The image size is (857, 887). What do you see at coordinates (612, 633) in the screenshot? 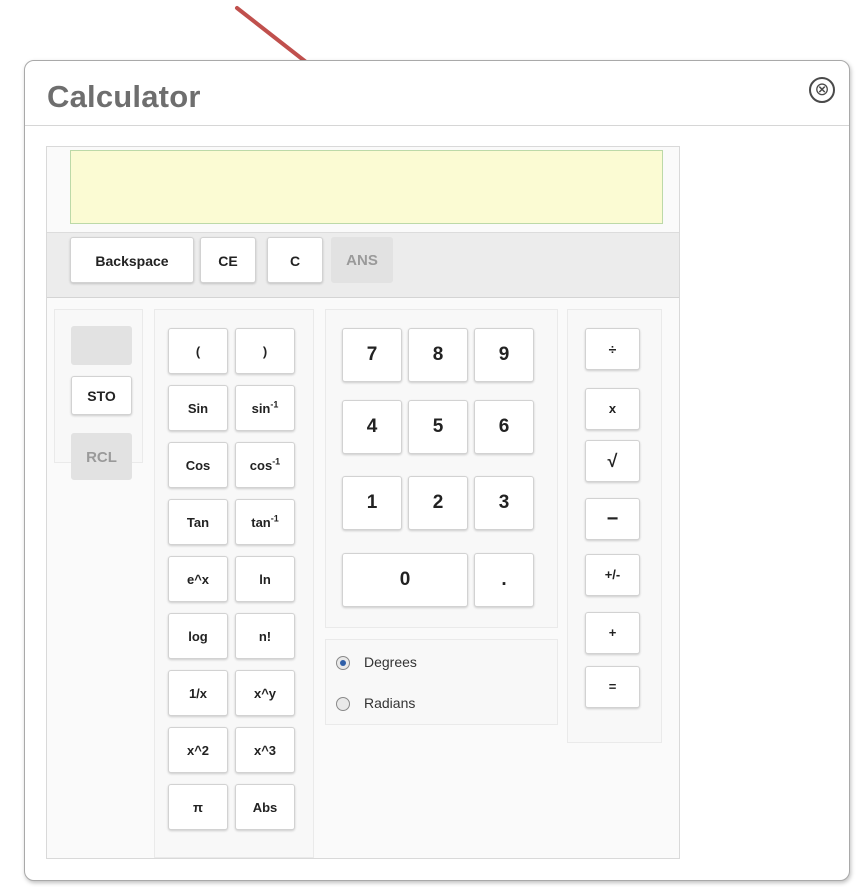
I see `plus-button: +` at bounding box center [612, 633].